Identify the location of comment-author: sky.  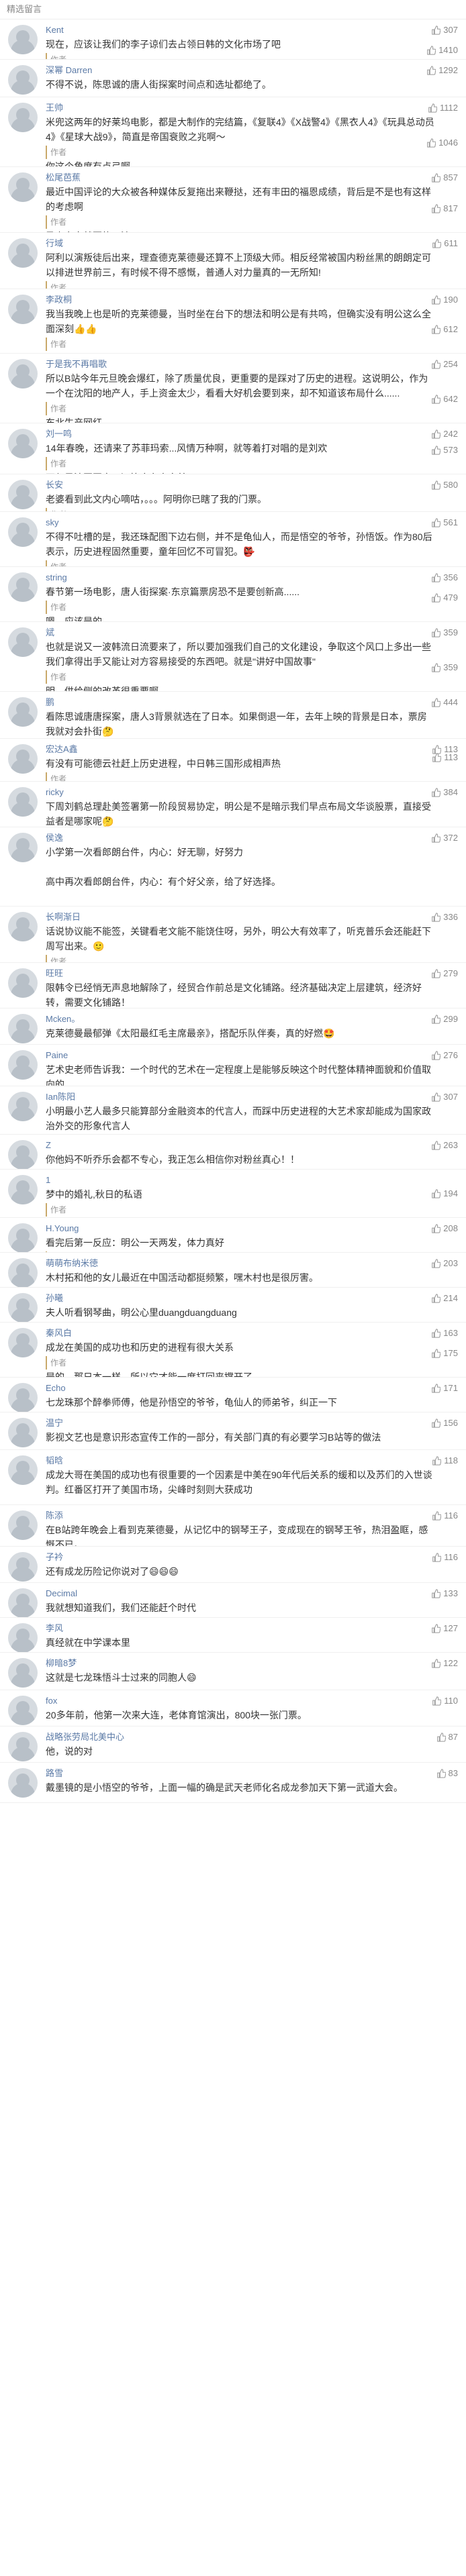
(200, 522).